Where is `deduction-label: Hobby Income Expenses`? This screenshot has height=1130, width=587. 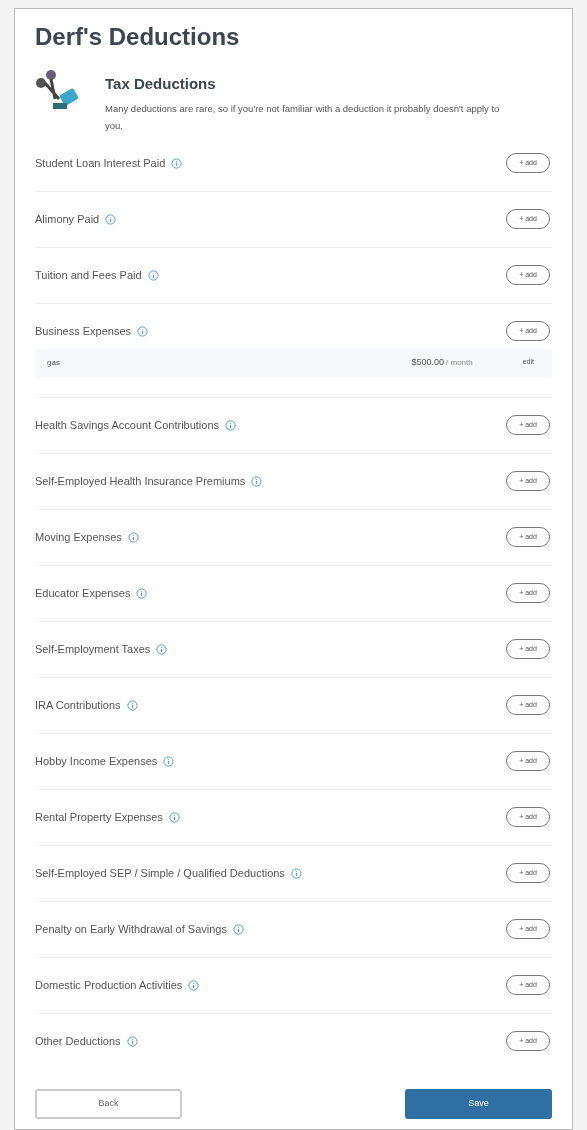 deduction-label: Hobby Income Expenses is located at coordinates (96, 761).